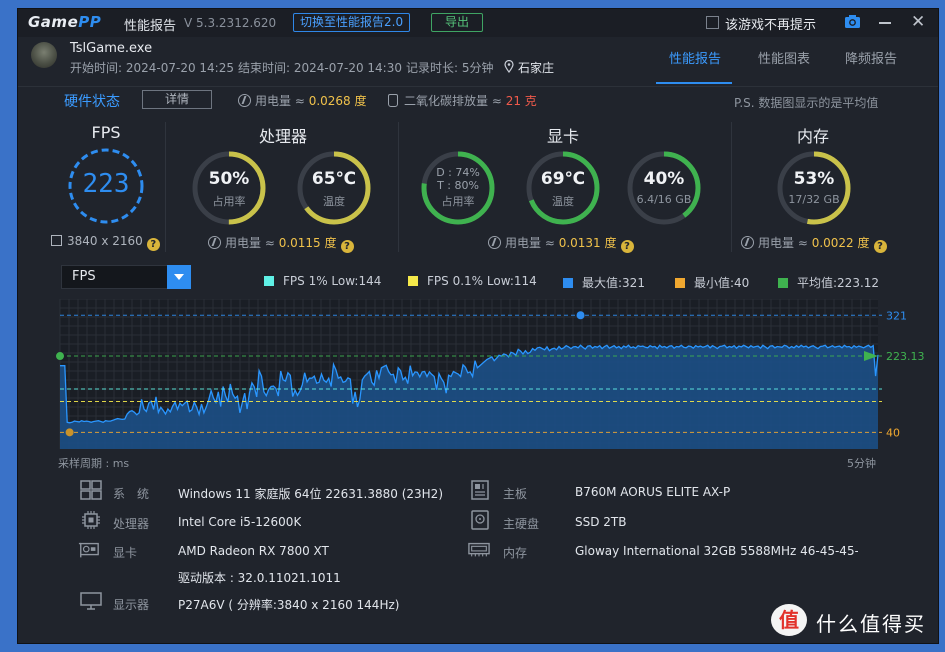 This screenshot has height=652, width=945. What do you see at coordinates (458, 201) in the screenshot?
I see `gpu-usage-label: 占用率` at bounding box center [458, 201].